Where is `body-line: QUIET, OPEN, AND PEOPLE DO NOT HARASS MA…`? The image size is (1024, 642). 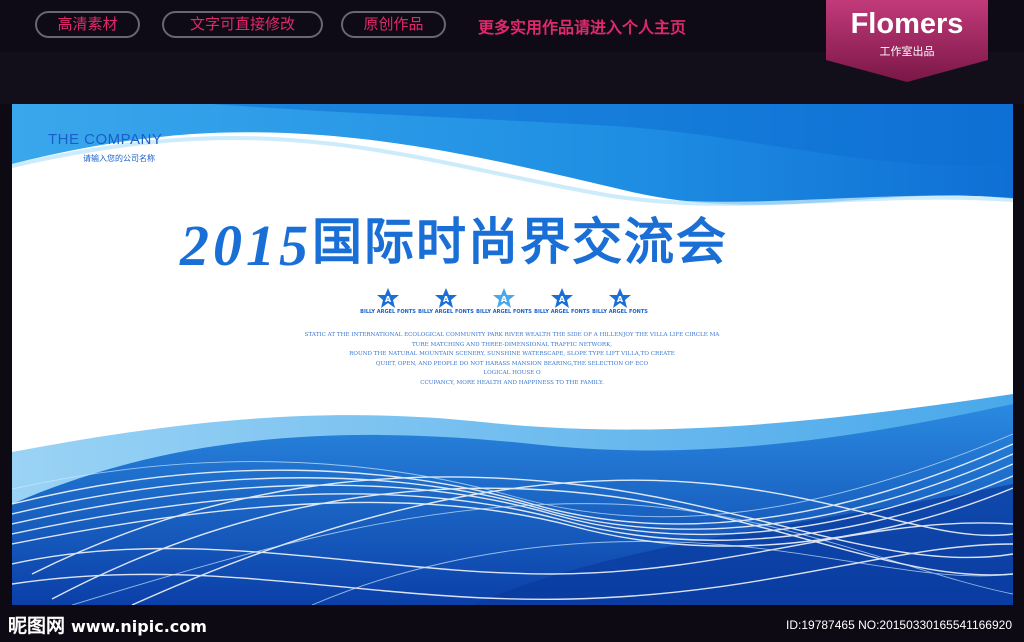 body-line: QUIET, OPEN, AND PEOPLE DO NOT HARASS MA… is located at coordinates (512, 363).